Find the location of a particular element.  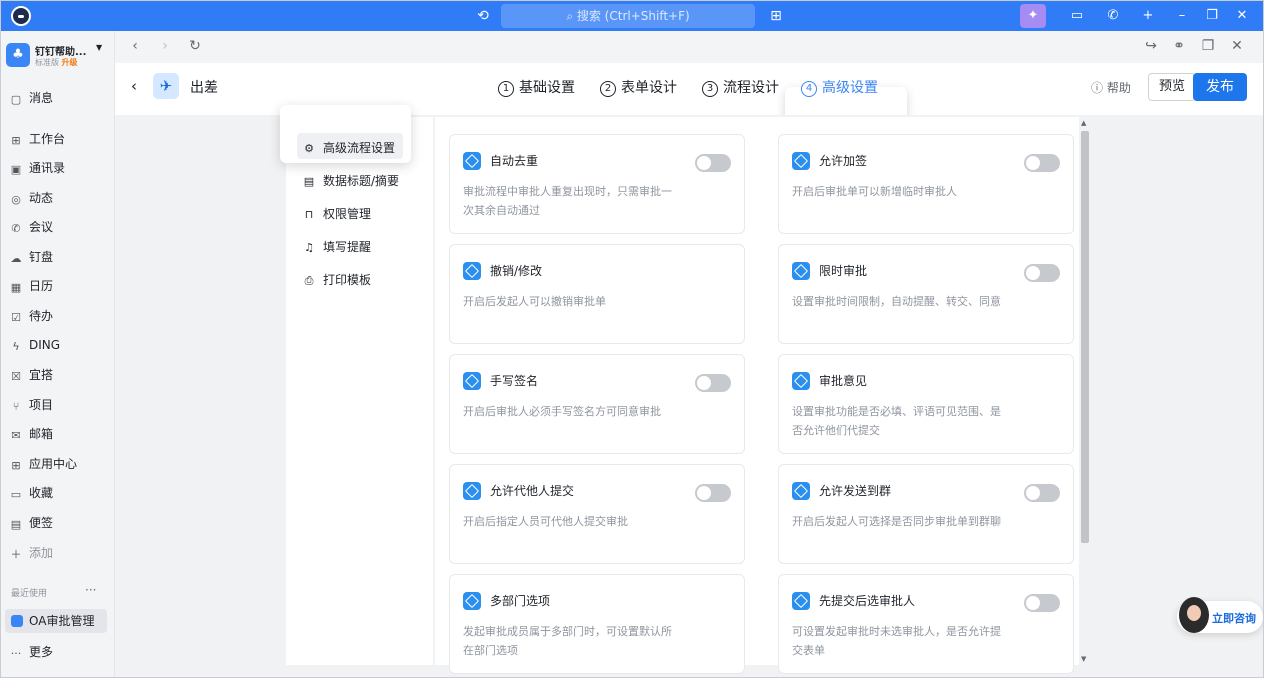

open-window-icon: ❐ is located at coordinates (1208, 46).